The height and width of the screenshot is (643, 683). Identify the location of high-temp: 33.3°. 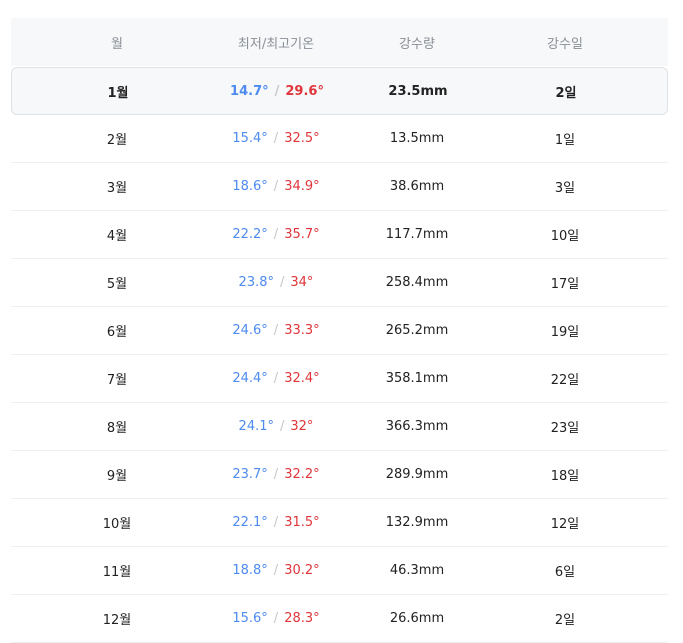
(302, 330).